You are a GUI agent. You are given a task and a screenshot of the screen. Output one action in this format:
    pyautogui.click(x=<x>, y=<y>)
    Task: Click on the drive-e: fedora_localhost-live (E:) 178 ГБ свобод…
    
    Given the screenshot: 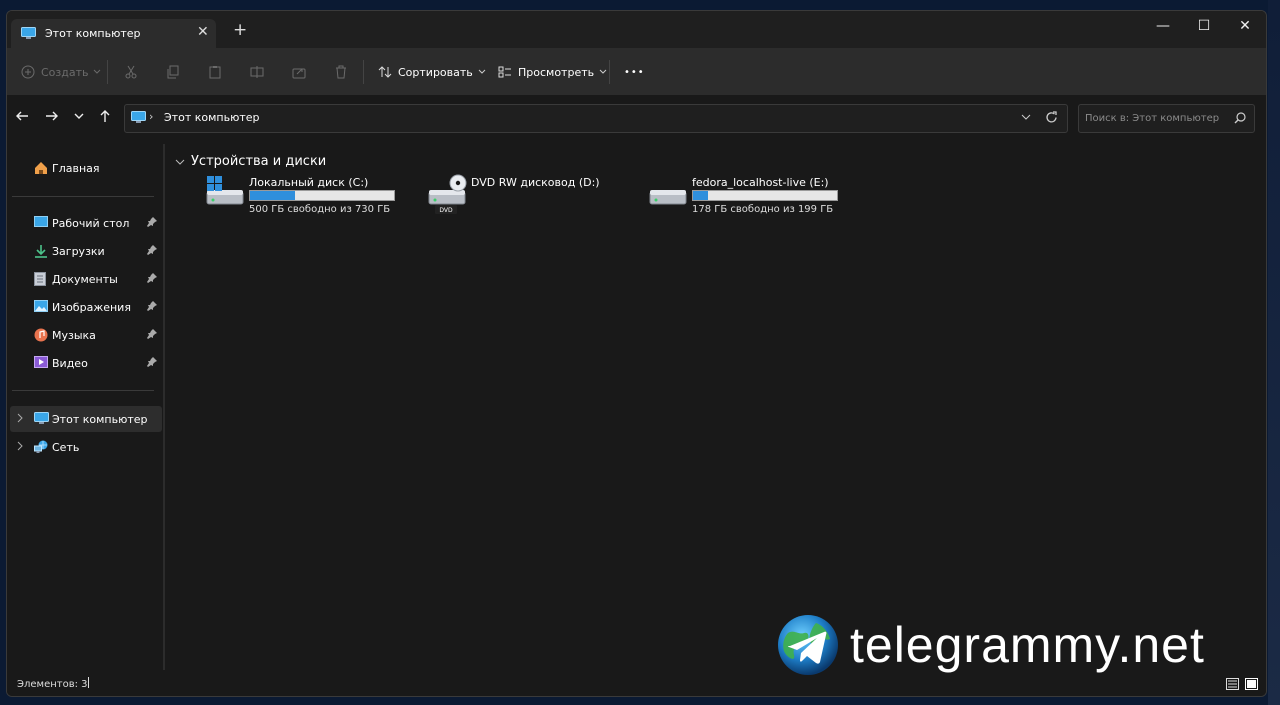 What is the action you would take?
    pyautogui.click(x=748, y=198)
    